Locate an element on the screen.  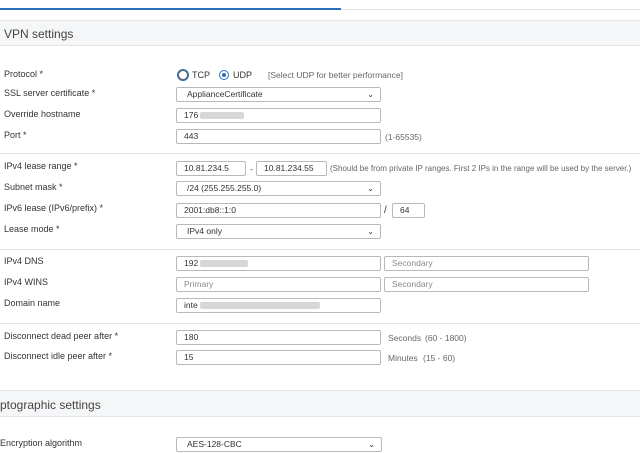
protocol-hint: [Select UDP for better performance] is located at coordinates (335, 75).